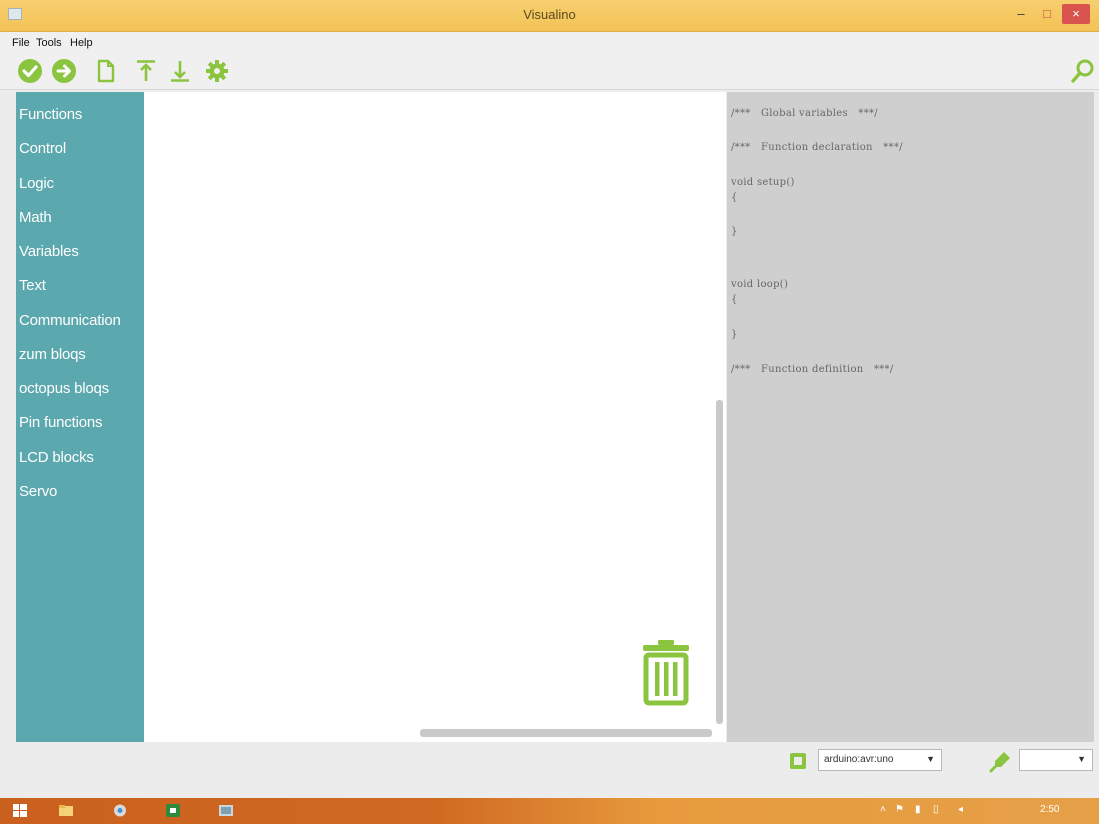 This screenshot has width=1099, height=824. Describe the element at coordinates (734, 197) in the screenshot. I see `code-setup-open-brace: {` at that location.